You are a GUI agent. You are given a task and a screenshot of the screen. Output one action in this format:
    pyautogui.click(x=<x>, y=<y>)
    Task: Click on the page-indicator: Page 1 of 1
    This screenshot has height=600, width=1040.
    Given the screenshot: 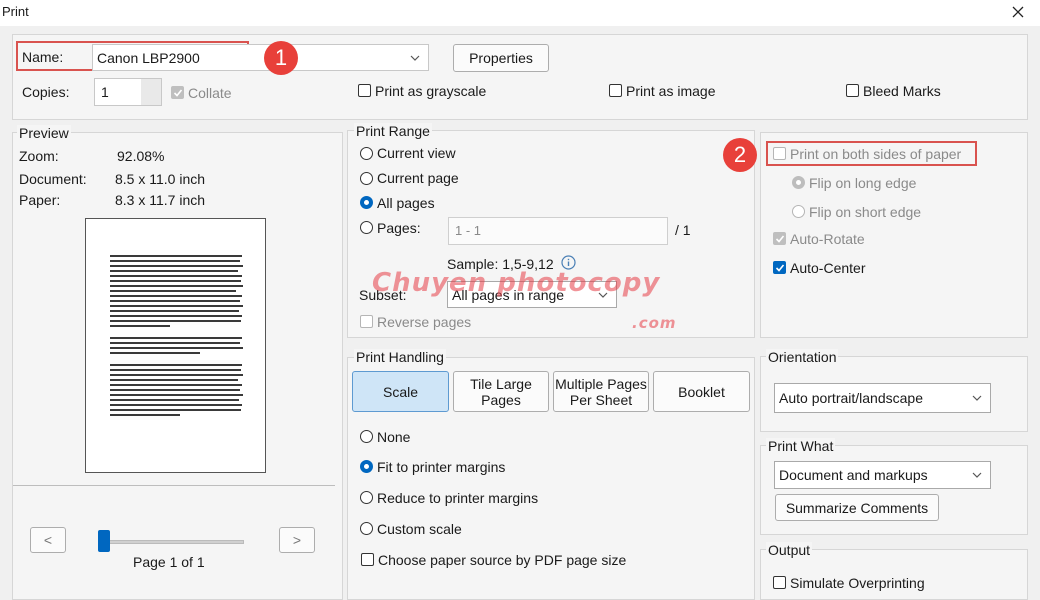 What is the action you would take?
    pyautogui.click(x=169, y=562)
    